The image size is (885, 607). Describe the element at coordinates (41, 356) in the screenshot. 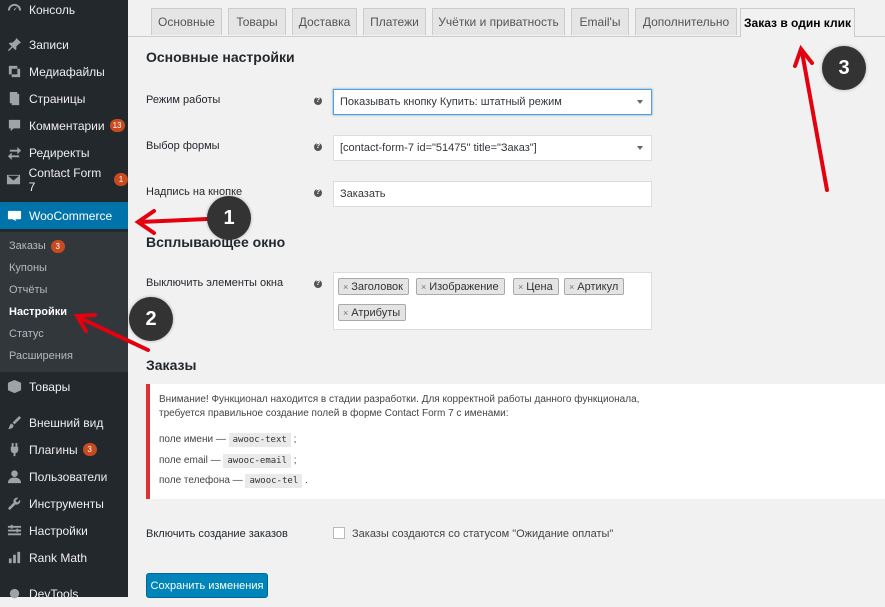

I see `submenu-item-extensions: Расширения` at that location.